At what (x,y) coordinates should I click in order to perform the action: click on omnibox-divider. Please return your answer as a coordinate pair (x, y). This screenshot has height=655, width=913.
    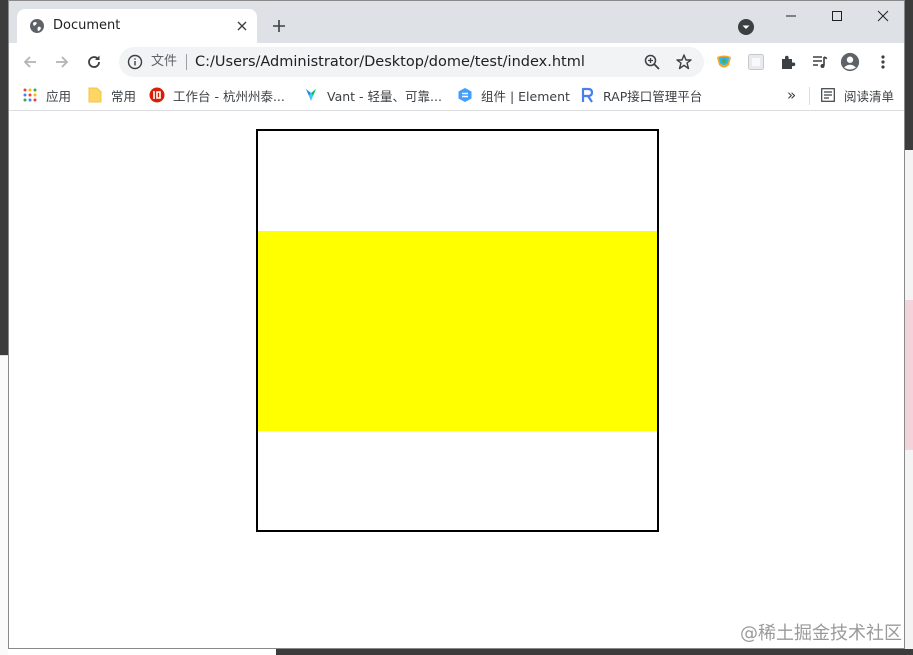
    Looking at the image, I should click on (186, 62).